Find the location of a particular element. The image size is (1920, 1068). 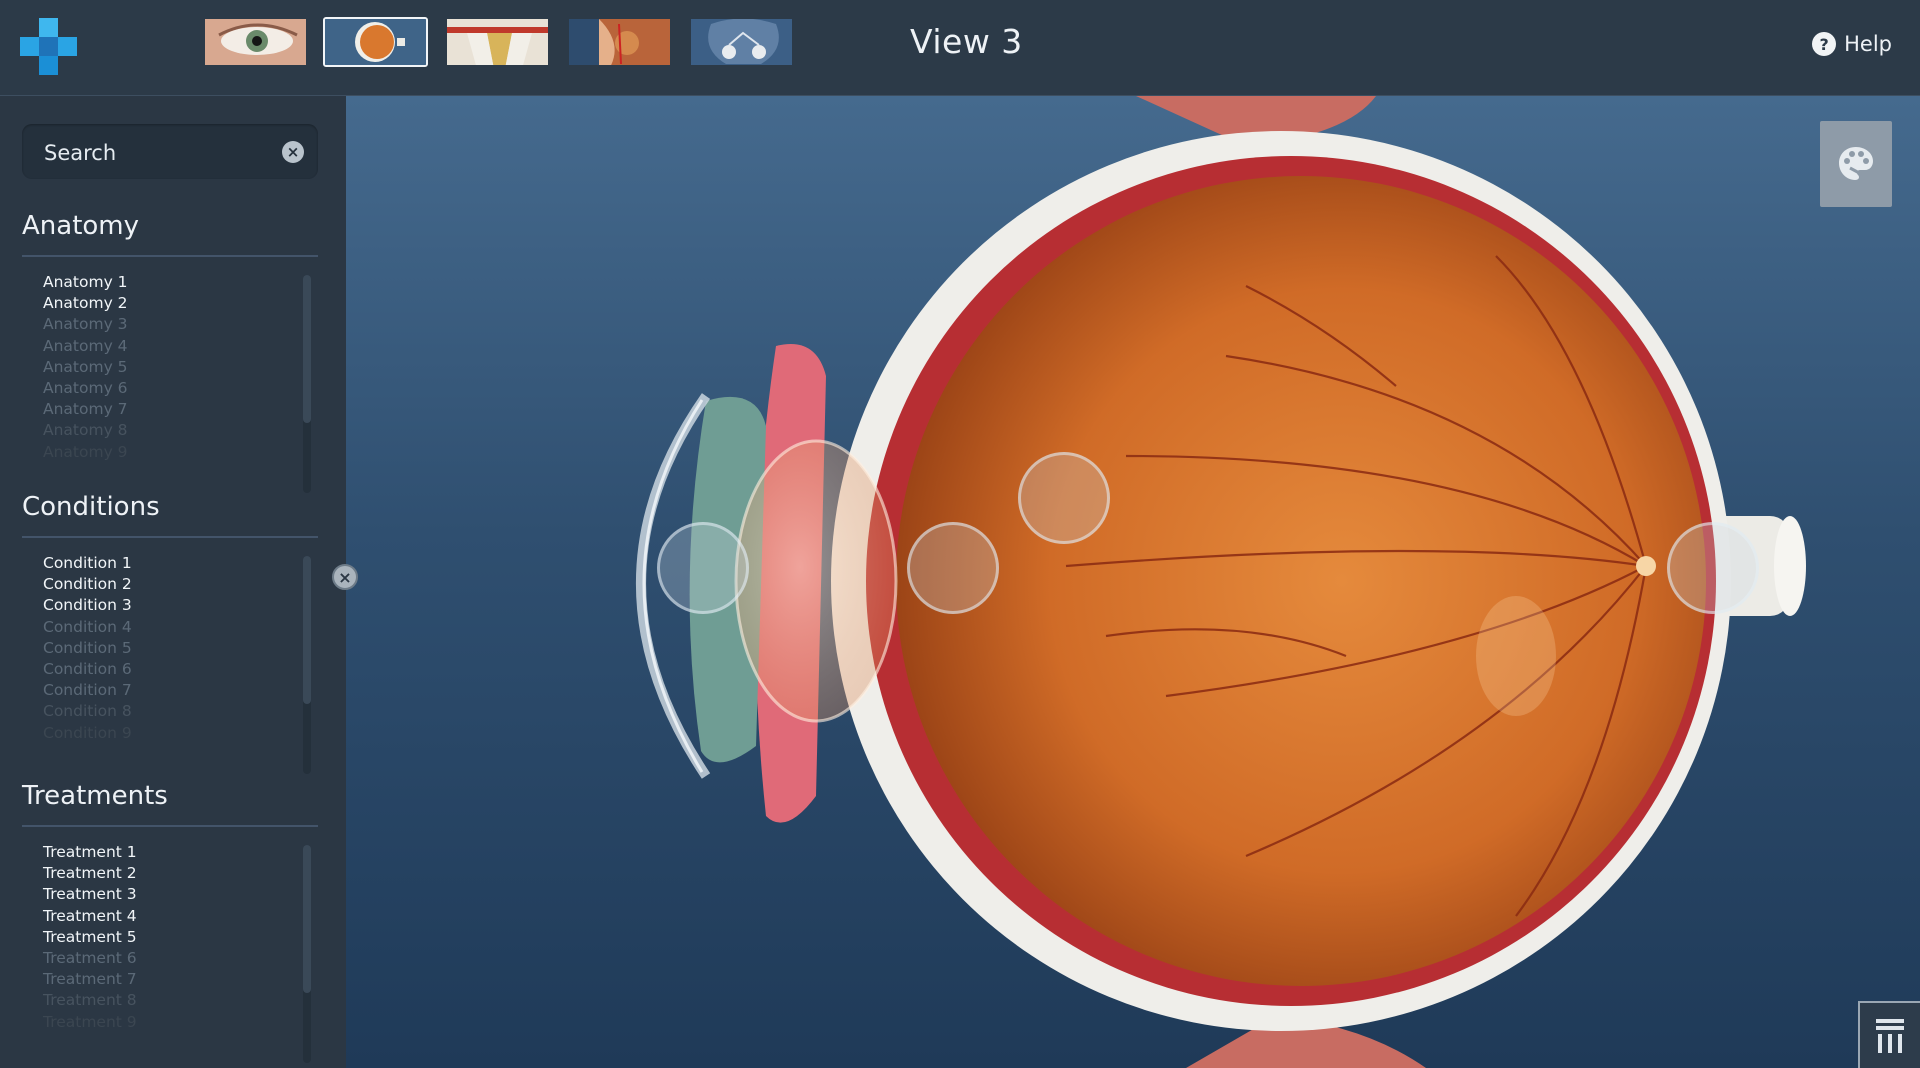

treatments-scrollbar is located at coordinates (307, 954).